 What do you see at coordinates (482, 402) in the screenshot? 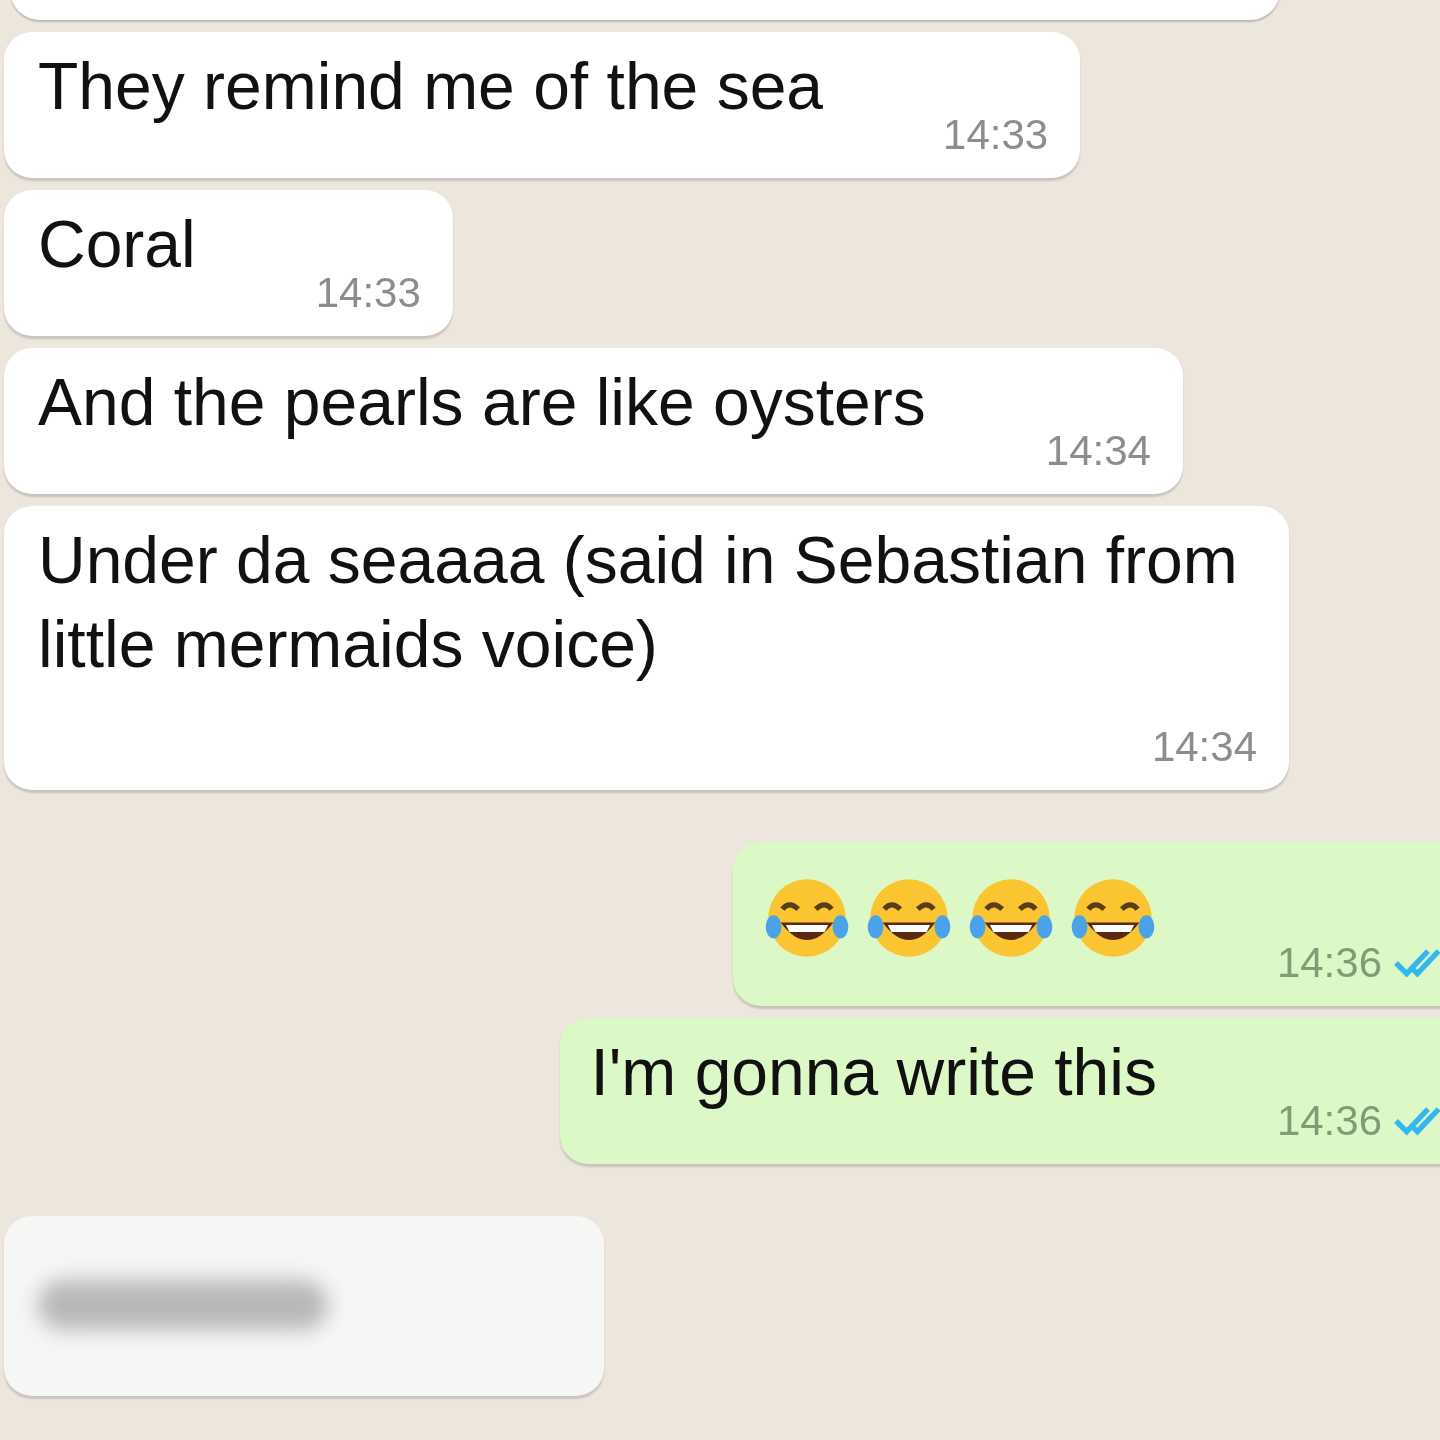
I see `message-text: And the pearls are like oysters` at bounding box center [482, 402].